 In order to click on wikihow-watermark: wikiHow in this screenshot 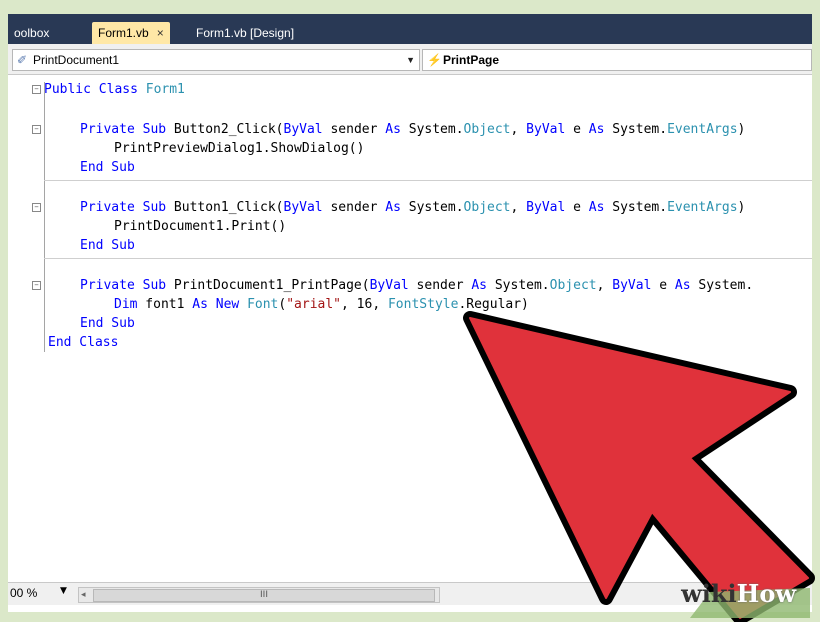, I will do `click(740, 598)`.